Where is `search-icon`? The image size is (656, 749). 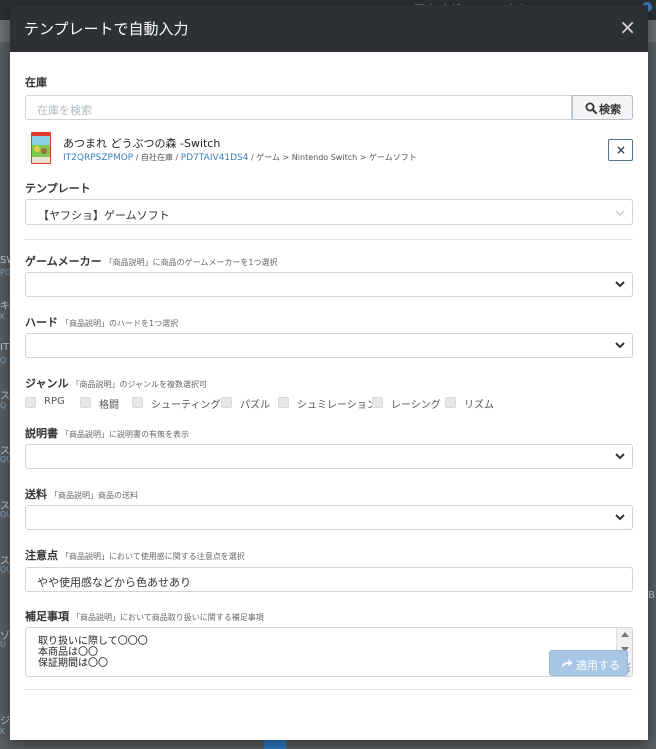 search-icon is located at coordinates (591, 108).